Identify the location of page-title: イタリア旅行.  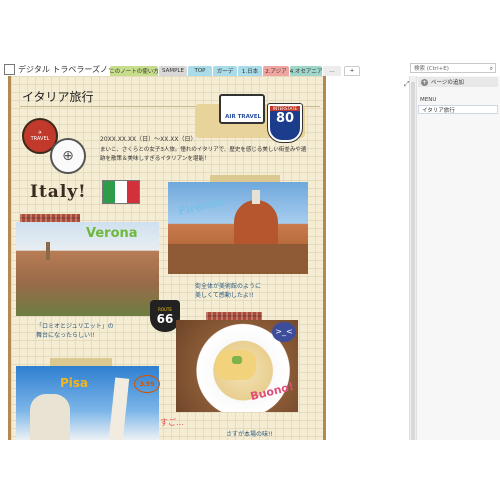
(58, 96).